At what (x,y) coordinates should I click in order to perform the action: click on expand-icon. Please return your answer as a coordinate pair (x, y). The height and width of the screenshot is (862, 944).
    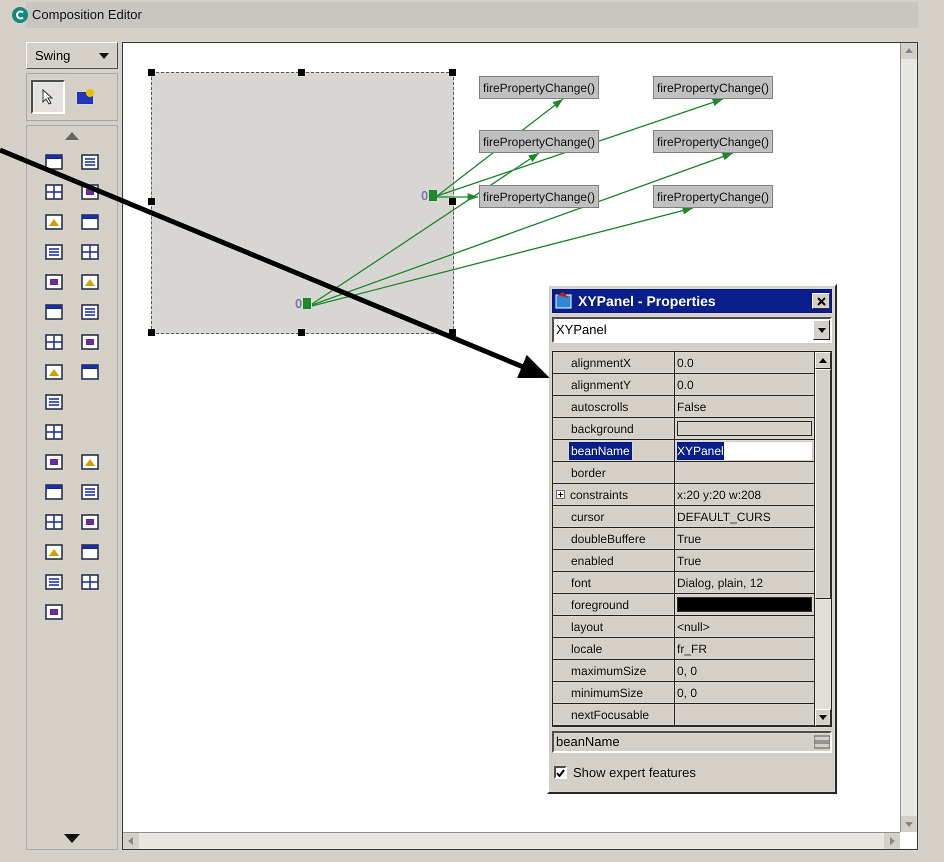
    Looking at the image, I should click on (560, 494).